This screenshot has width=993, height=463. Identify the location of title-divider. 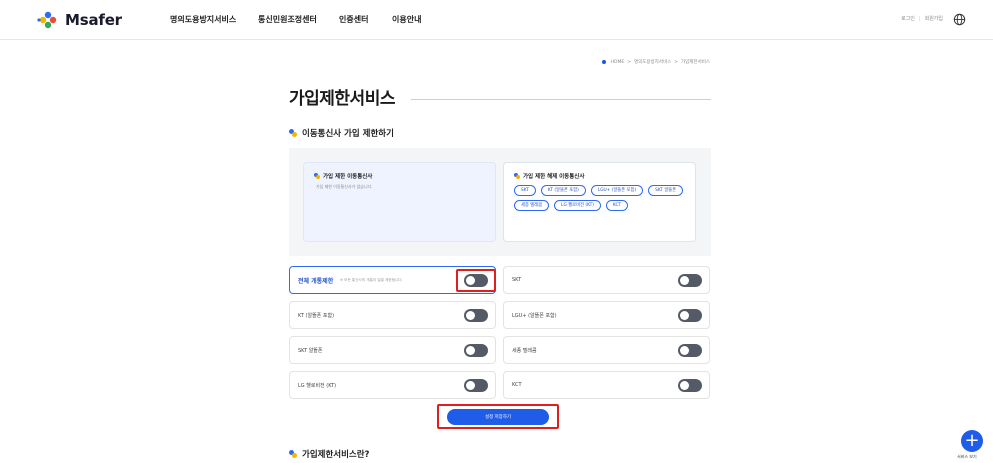
(561, 99).